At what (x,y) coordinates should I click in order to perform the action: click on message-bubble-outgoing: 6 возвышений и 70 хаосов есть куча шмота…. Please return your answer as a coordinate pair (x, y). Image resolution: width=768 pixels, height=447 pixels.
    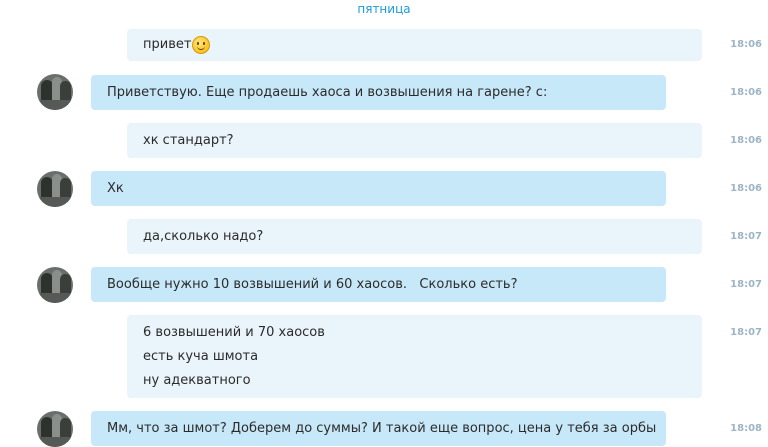
    Looking at the image, I should click on (414, 356).